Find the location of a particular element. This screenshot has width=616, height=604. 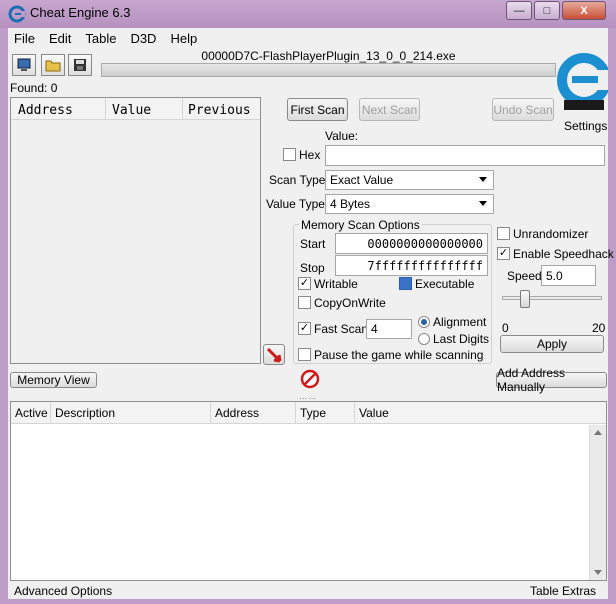

table-extras-link: Table Extras is located at coordinates (563, 591).